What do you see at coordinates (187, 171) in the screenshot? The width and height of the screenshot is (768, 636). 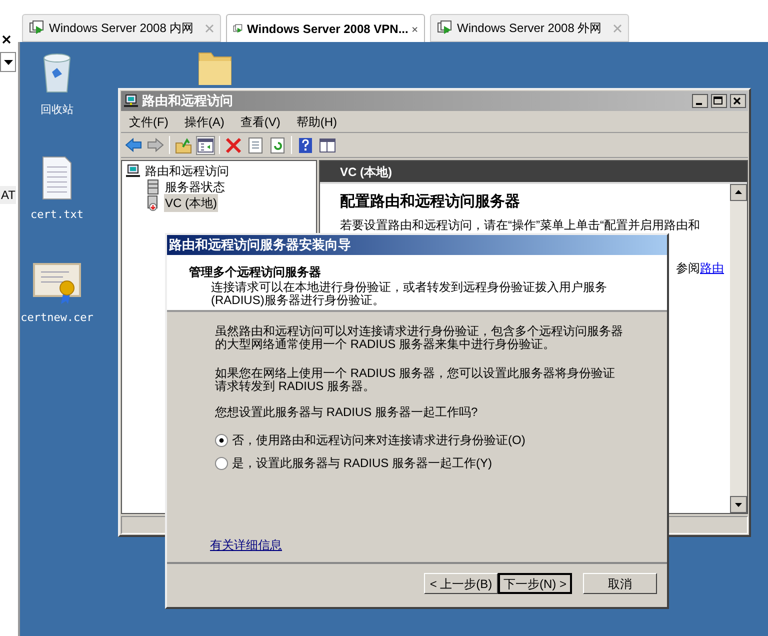 I see `tree-item: 路由和远程访问` at bounding box center [187, 171].